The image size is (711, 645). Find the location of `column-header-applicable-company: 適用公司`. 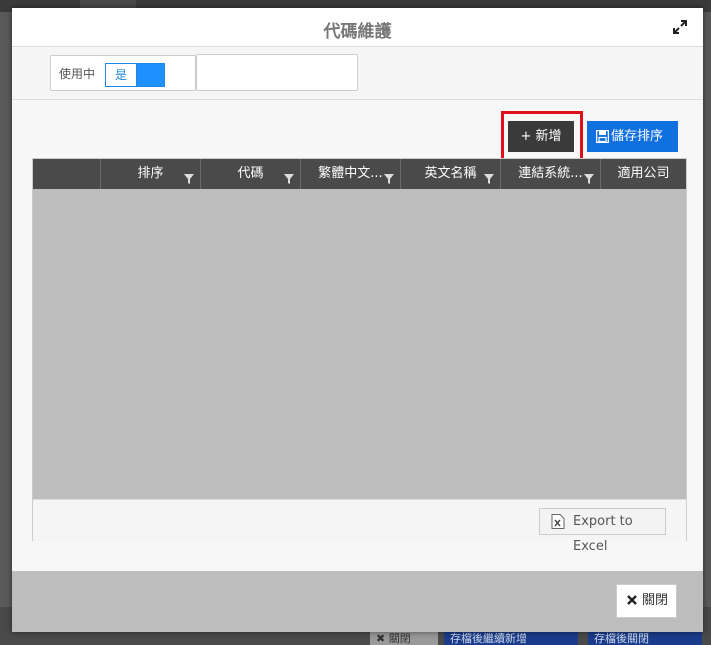

column-header-applicable-company: 適用公司 is located at coordinates (643, 174).